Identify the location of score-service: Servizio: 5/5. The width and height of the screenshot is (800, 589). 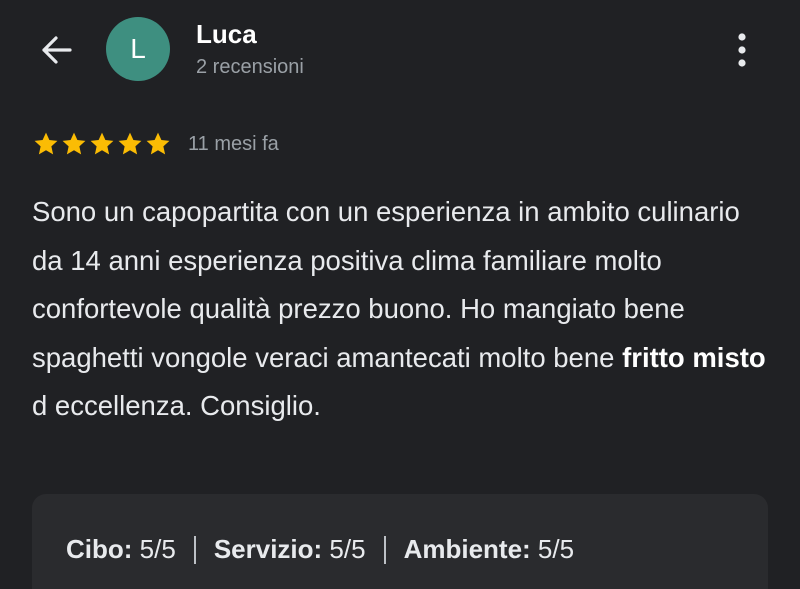
(290, 549).